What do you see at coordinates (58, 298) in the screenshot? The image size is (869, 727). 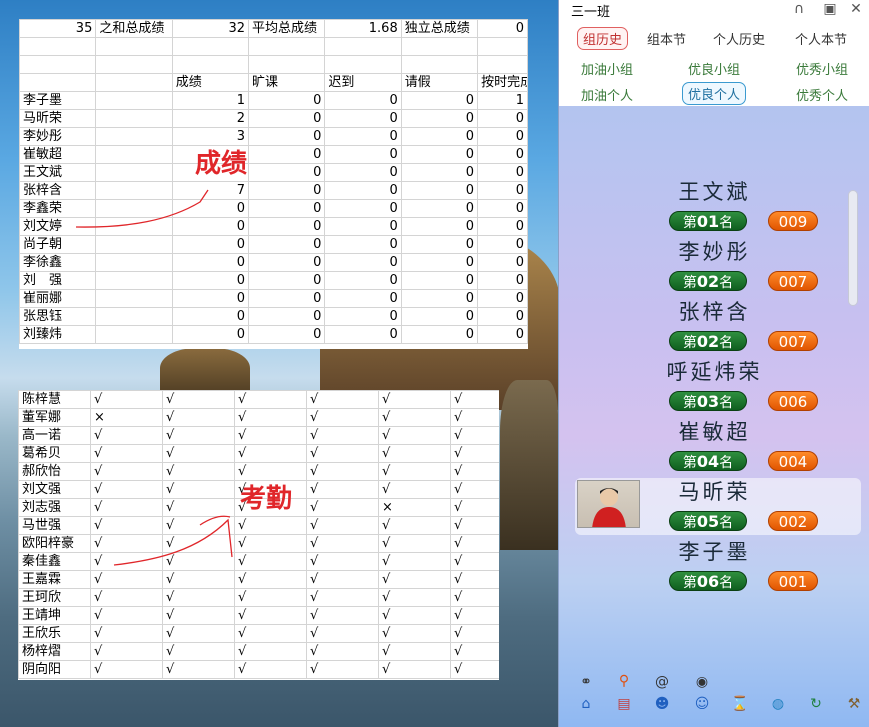 I see `student-name-cell: 崔丽娜` at bounding box center [58, 298].